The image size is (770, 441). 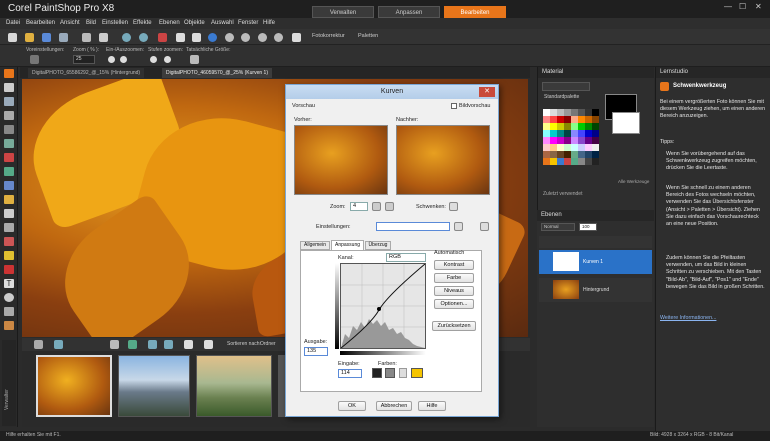 What do you see at coordinates (63, 37) in the screenshot?
I see `save-as-icon` at bounding box center [63, 37].